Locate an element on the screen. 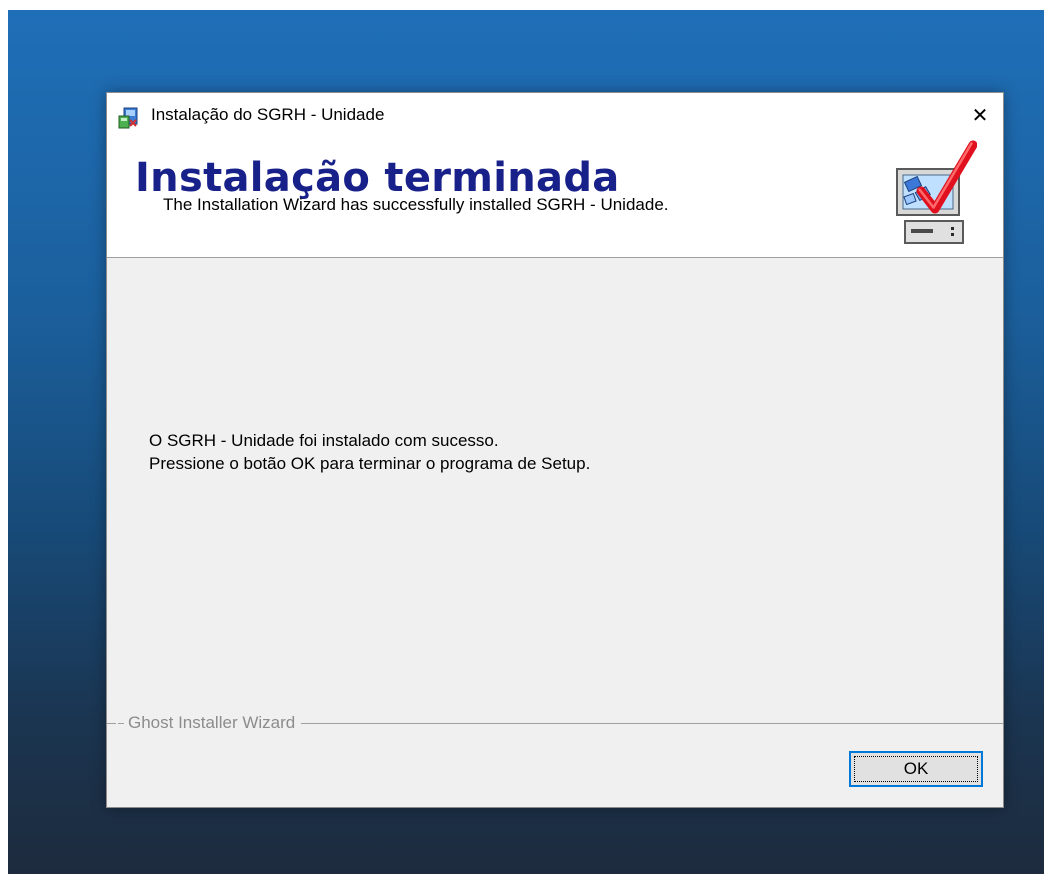 This screenshot has width=1044, height=874. ok-button: OK is located at coordinates (916, 769).